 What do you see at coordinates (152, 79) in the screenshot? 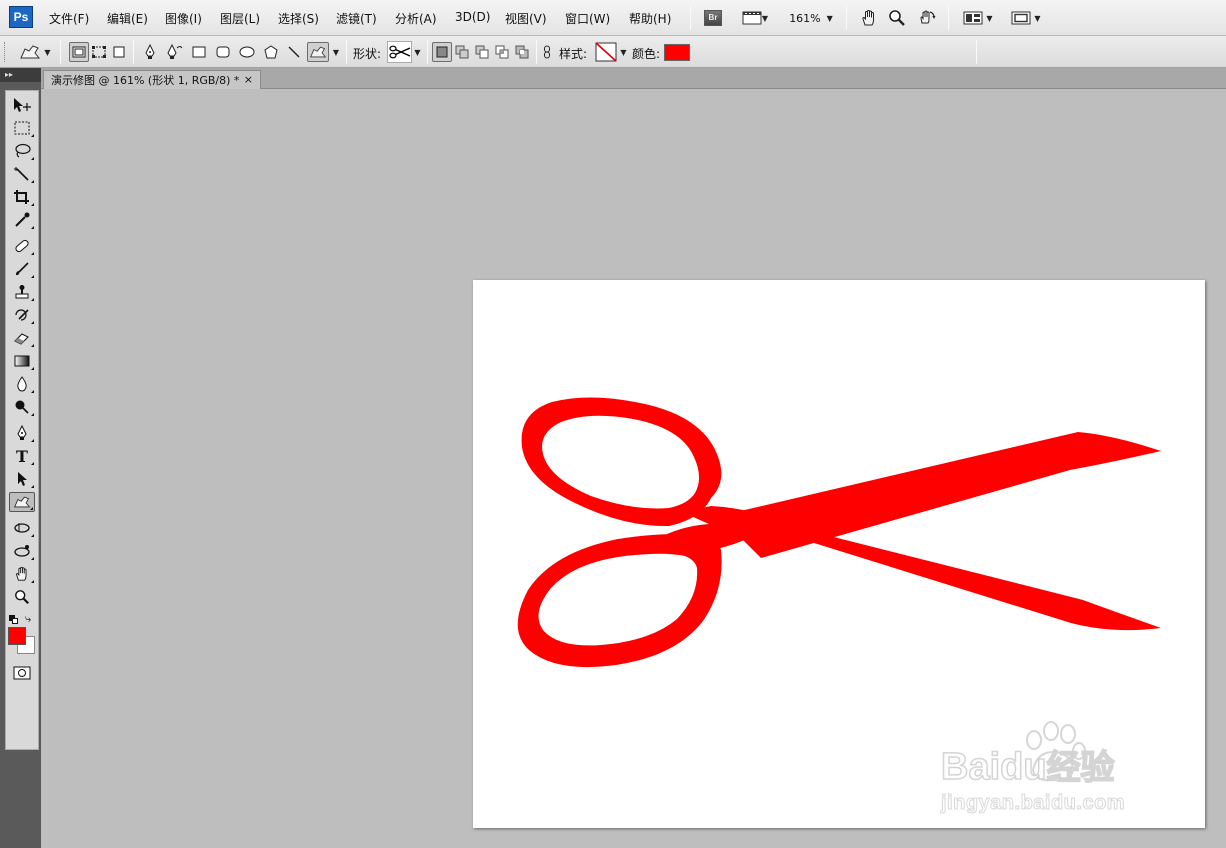
I see `document-tab: 演示修图 @ 161% (形状 1, RGB/8) * ×` at bounding box center [152, 79].